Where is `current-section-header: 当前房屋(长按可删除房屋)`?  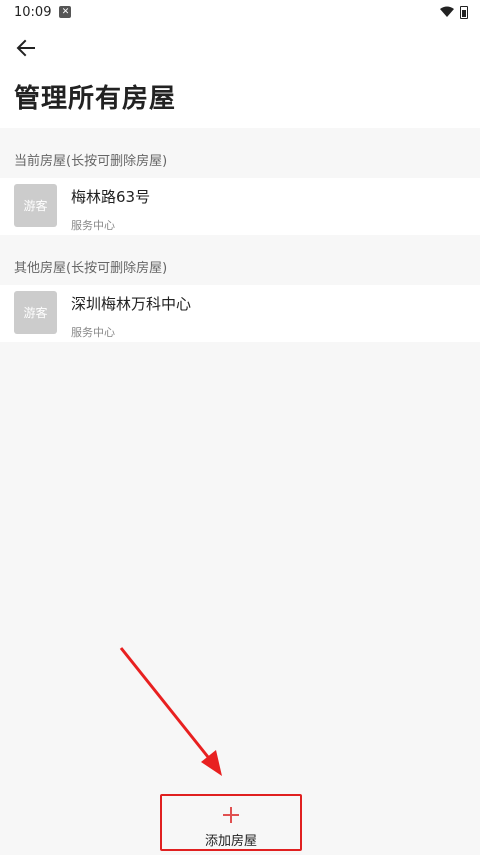
current-section-header: 当前房屋(长按可删除房屋) is located at coordinates (91, 161).